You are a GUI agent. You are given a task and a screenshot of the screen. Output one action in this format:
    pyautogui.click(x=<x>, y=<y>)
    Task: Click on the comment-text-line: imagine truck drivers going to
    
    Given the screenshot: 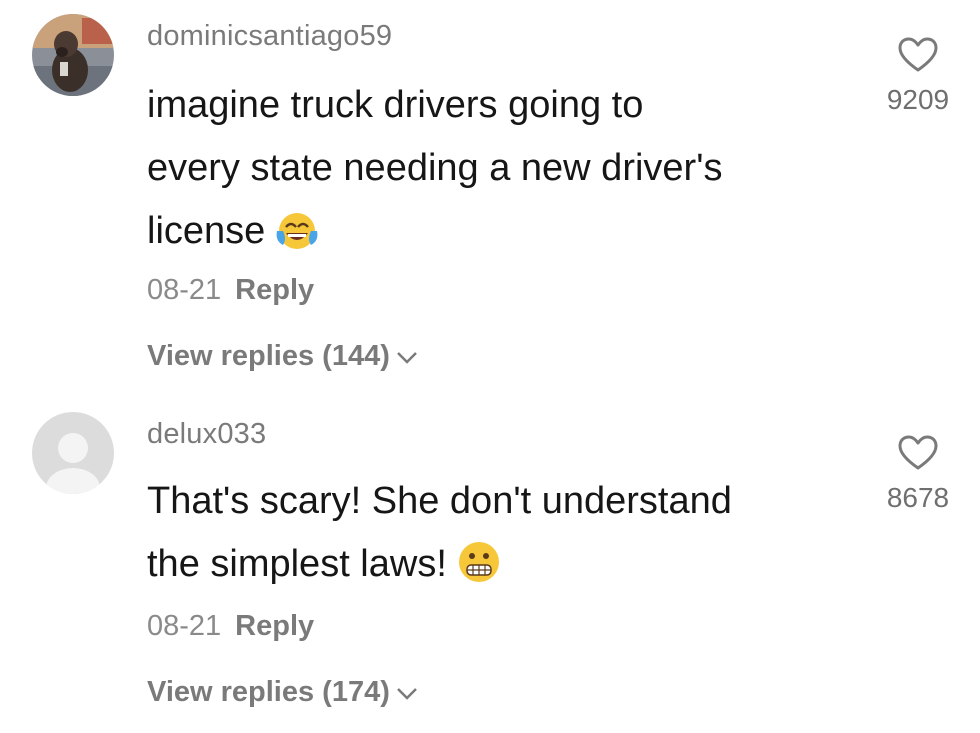 What is the action you would take?
    pyautogui.click(x=395, y=105)
    